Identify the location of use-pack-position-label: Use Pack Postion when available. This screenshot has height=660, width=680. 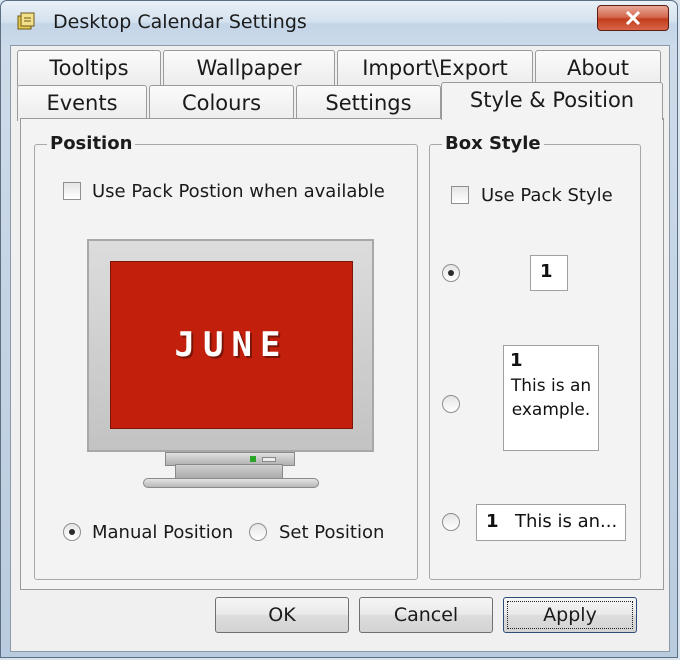
(238, 191).